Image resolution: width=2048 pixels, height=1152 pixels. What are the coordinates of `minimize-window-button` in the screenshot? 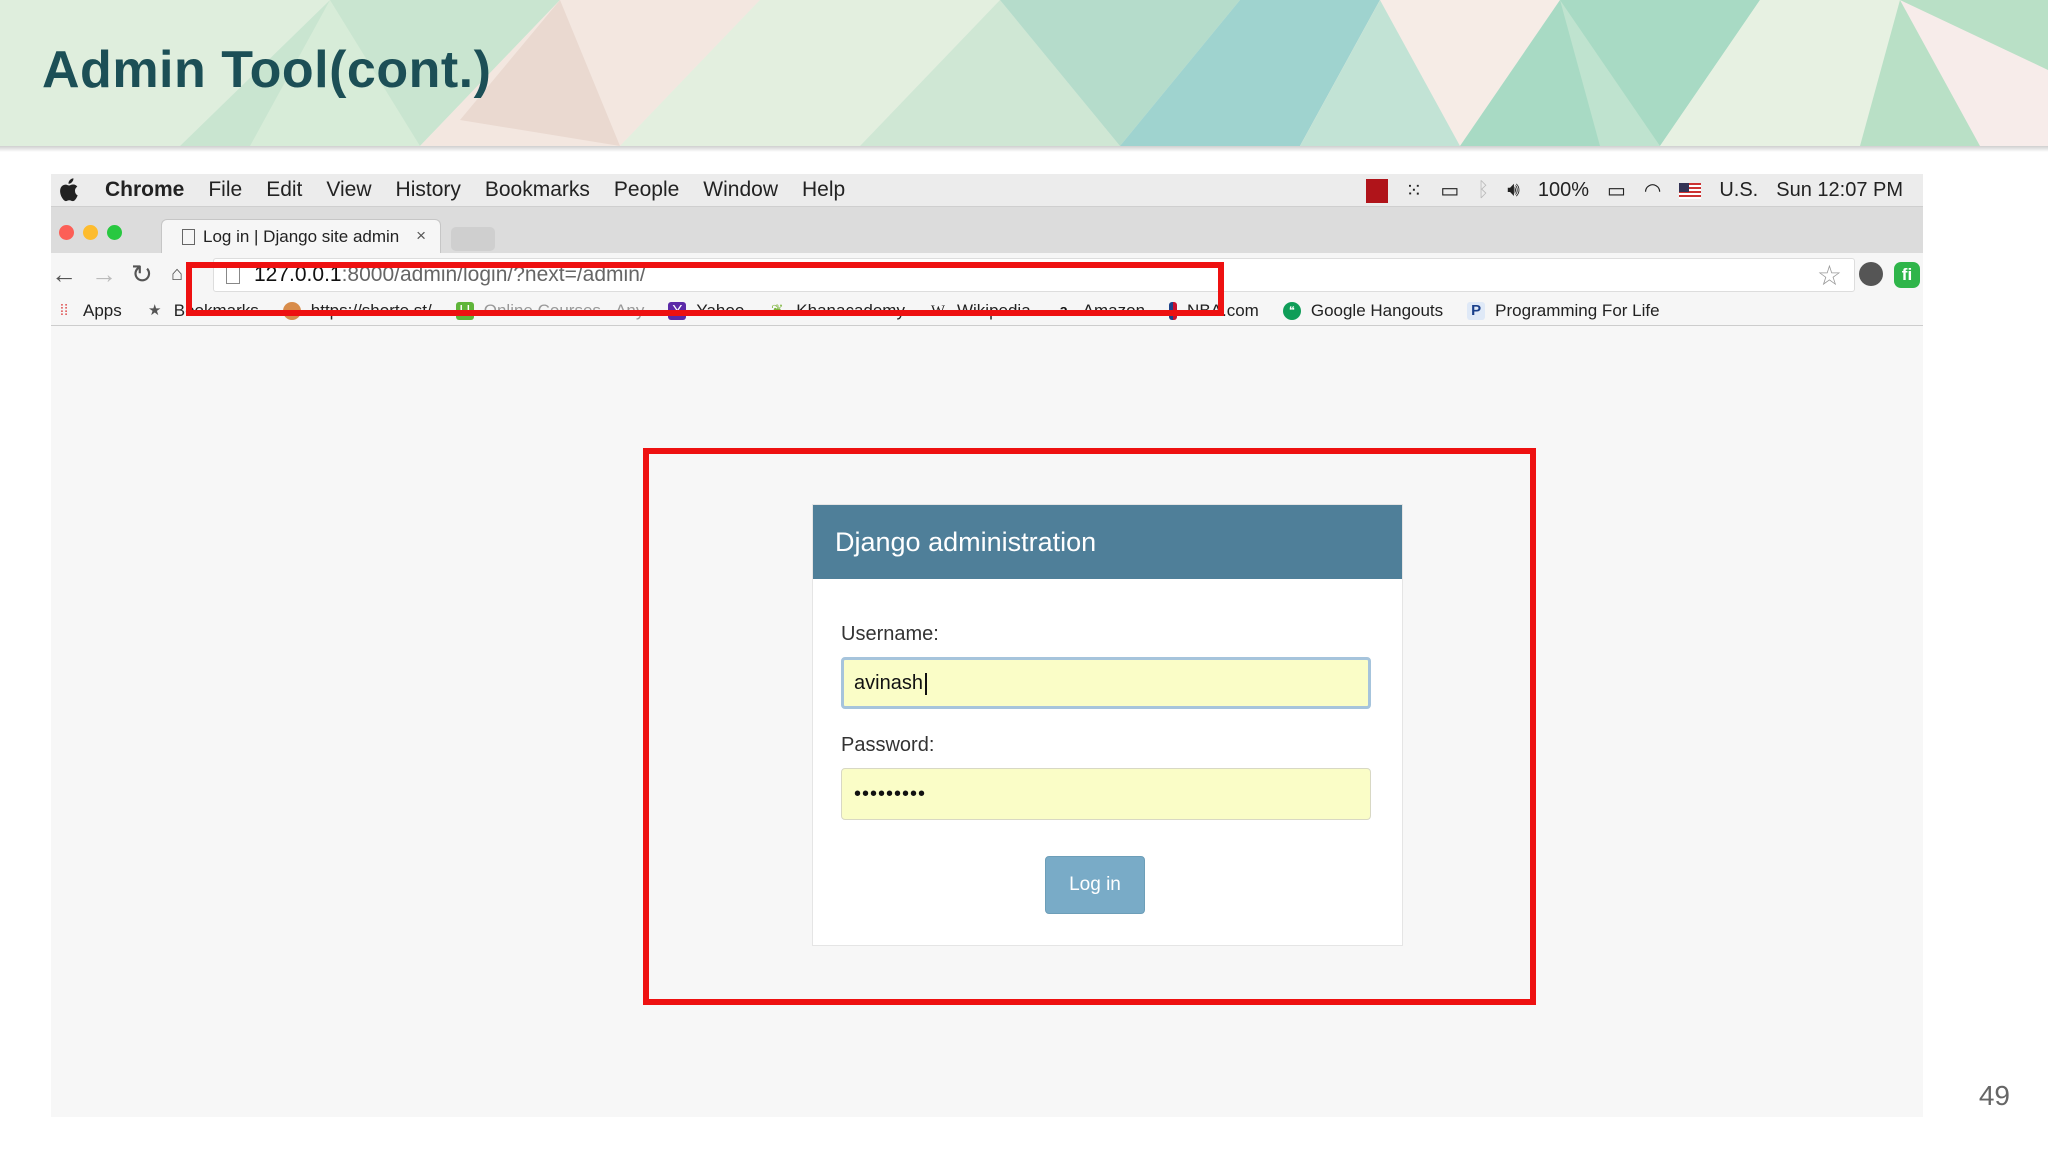 It's located at (90, 232).